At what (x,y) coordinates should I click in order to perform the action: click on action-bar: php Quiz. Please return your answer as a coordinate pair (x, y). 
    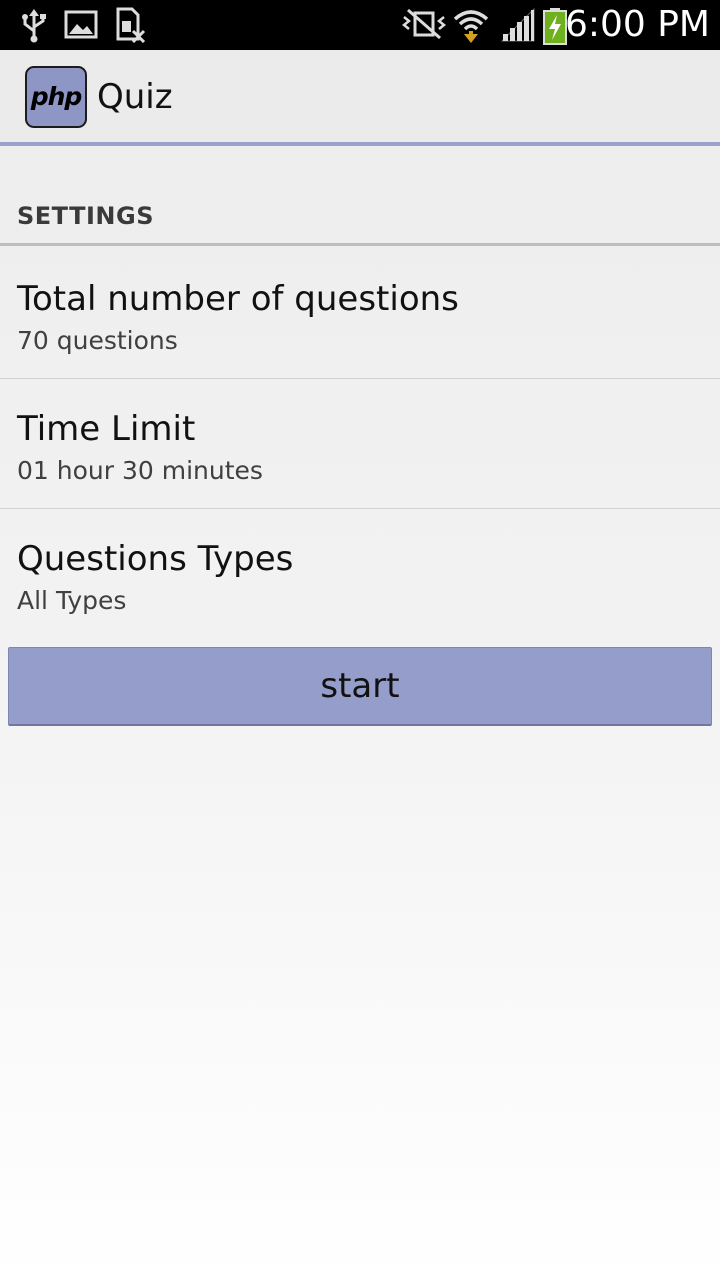
    Looking at the image, I should click on (360, 98).